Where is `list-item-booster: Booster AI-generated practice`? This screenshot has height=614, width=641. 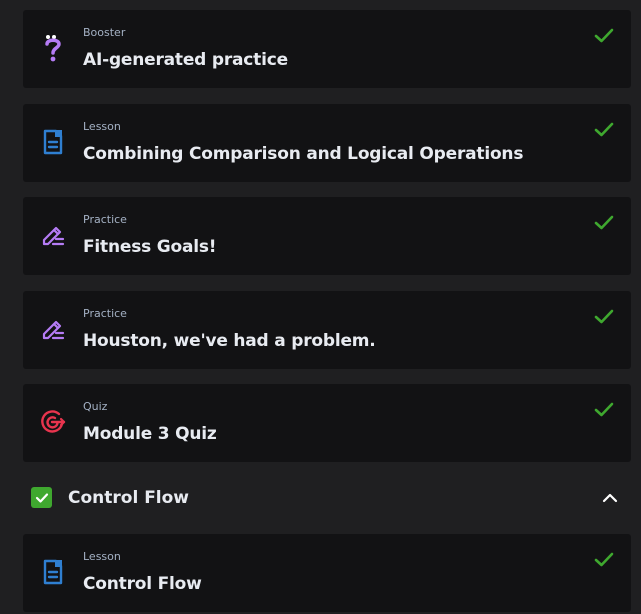 list-item-booster: Booster AI-generated practice is located at coordinates (327, 49).